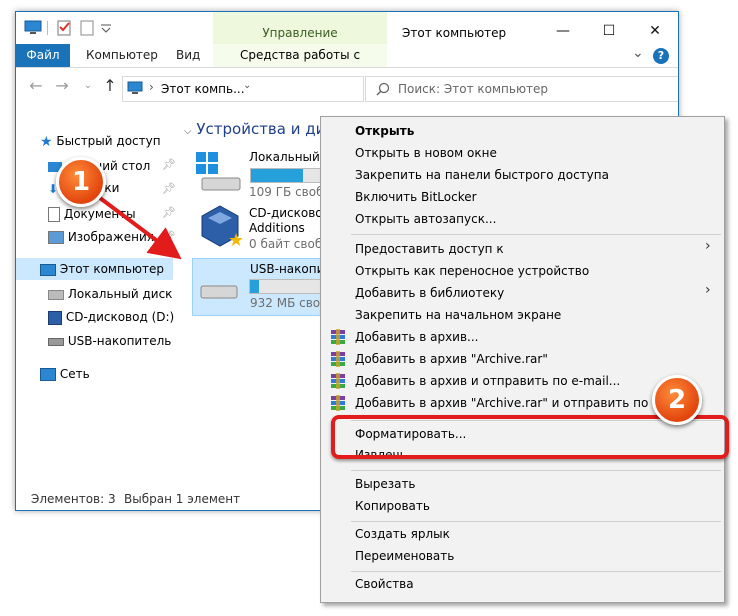 The height and width of the screenshot is (616, 738). What do you see at coordinates (140, 228) in the screenshot?
I see `annotation-arrow` at bounding box center [140, 228].